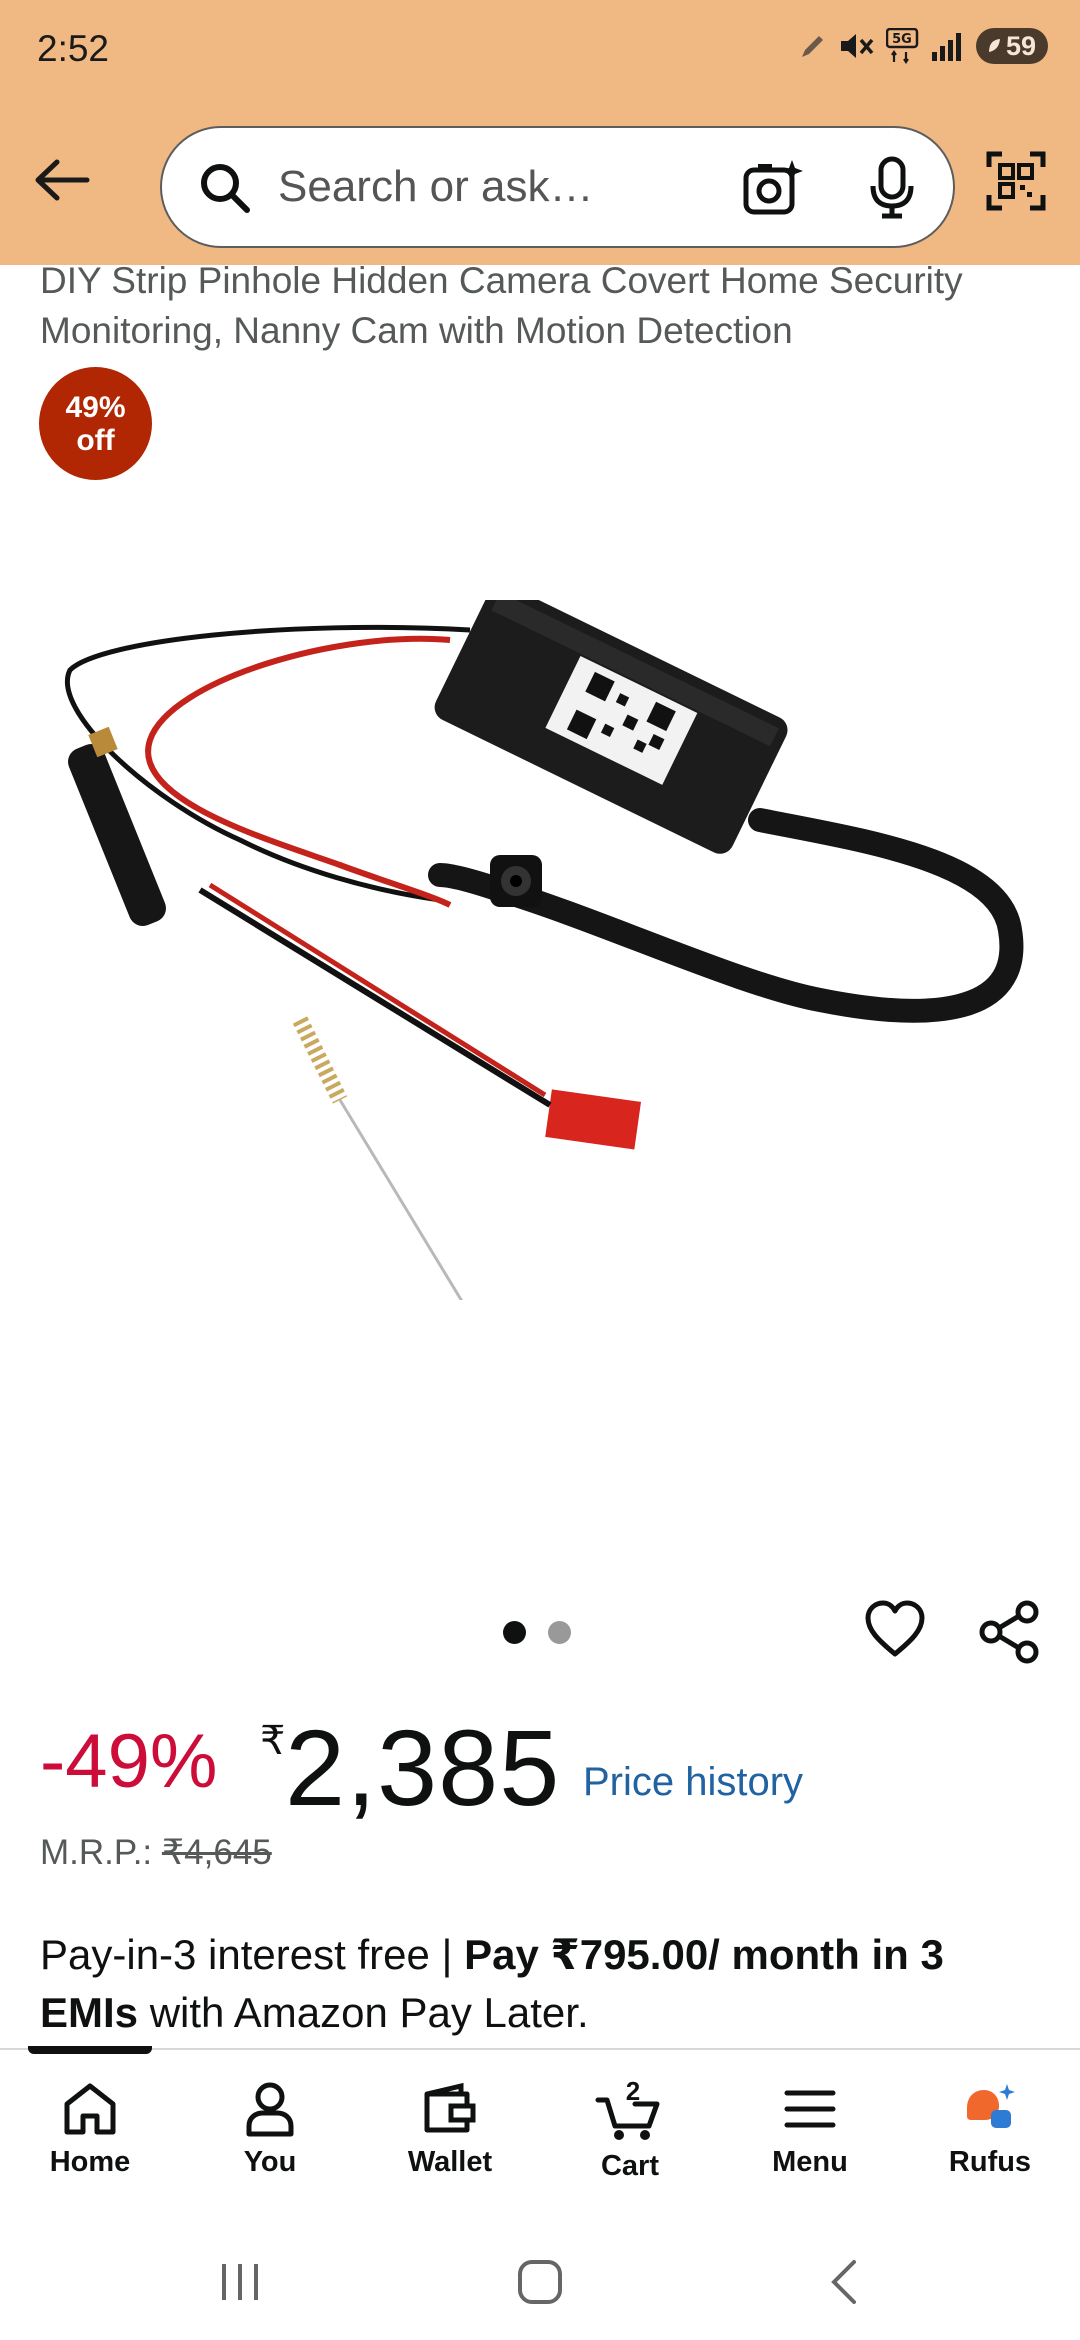 The image size is (1080, 2340). I want to click on image-carousel-dots, so click(537, 1632).